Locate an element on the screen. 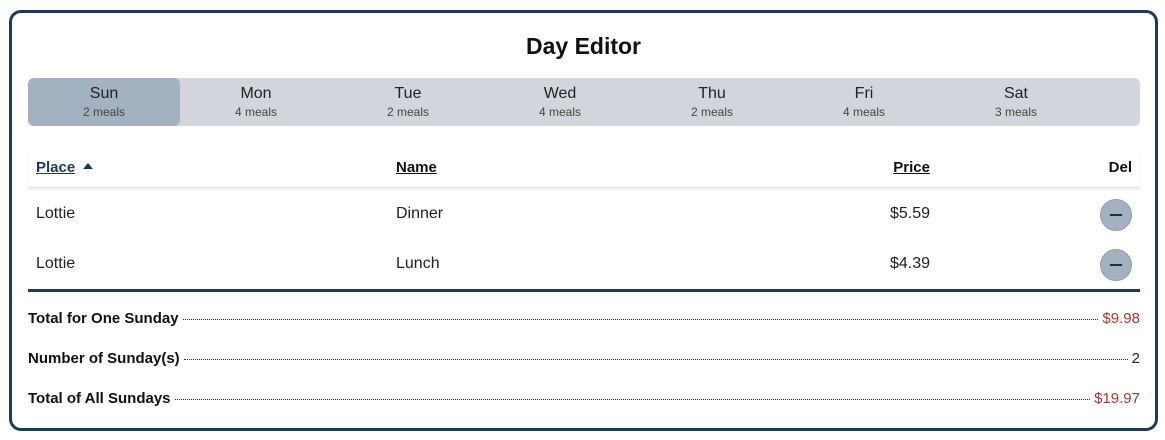 This screenshot has width=1165, height=440. table-header: Place Name Price Del is located at coordinates (584, 169).